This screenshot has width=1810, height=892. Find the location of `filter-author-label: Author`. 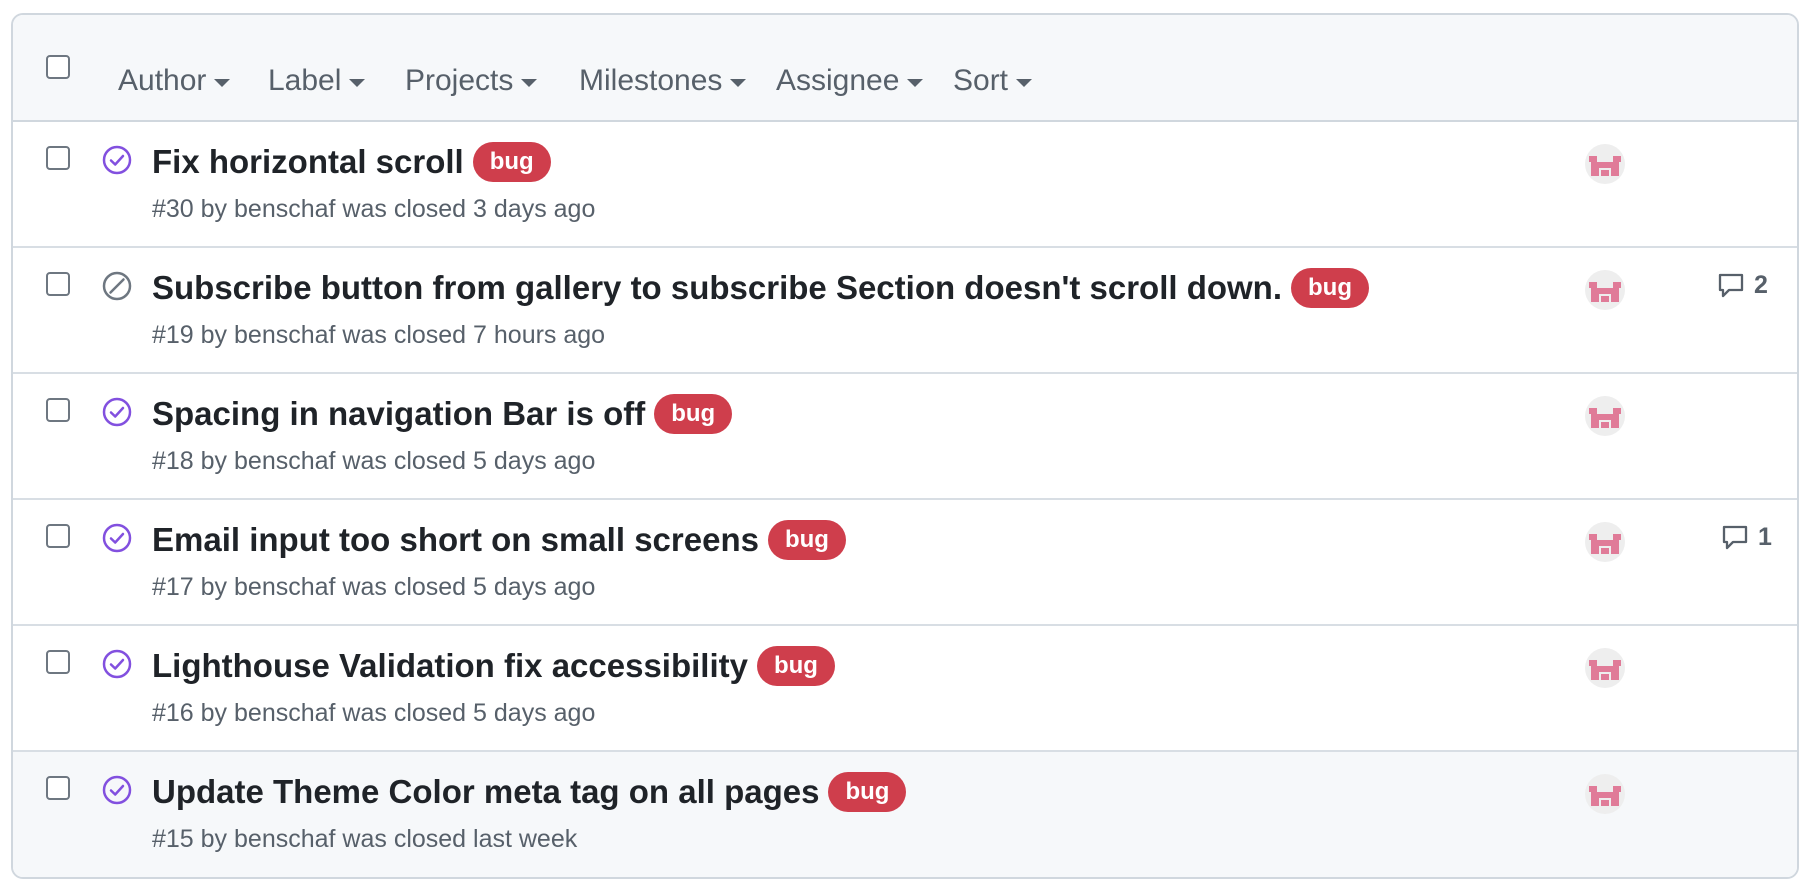

filter-author-label: Author is located at coordinates (162, 80).